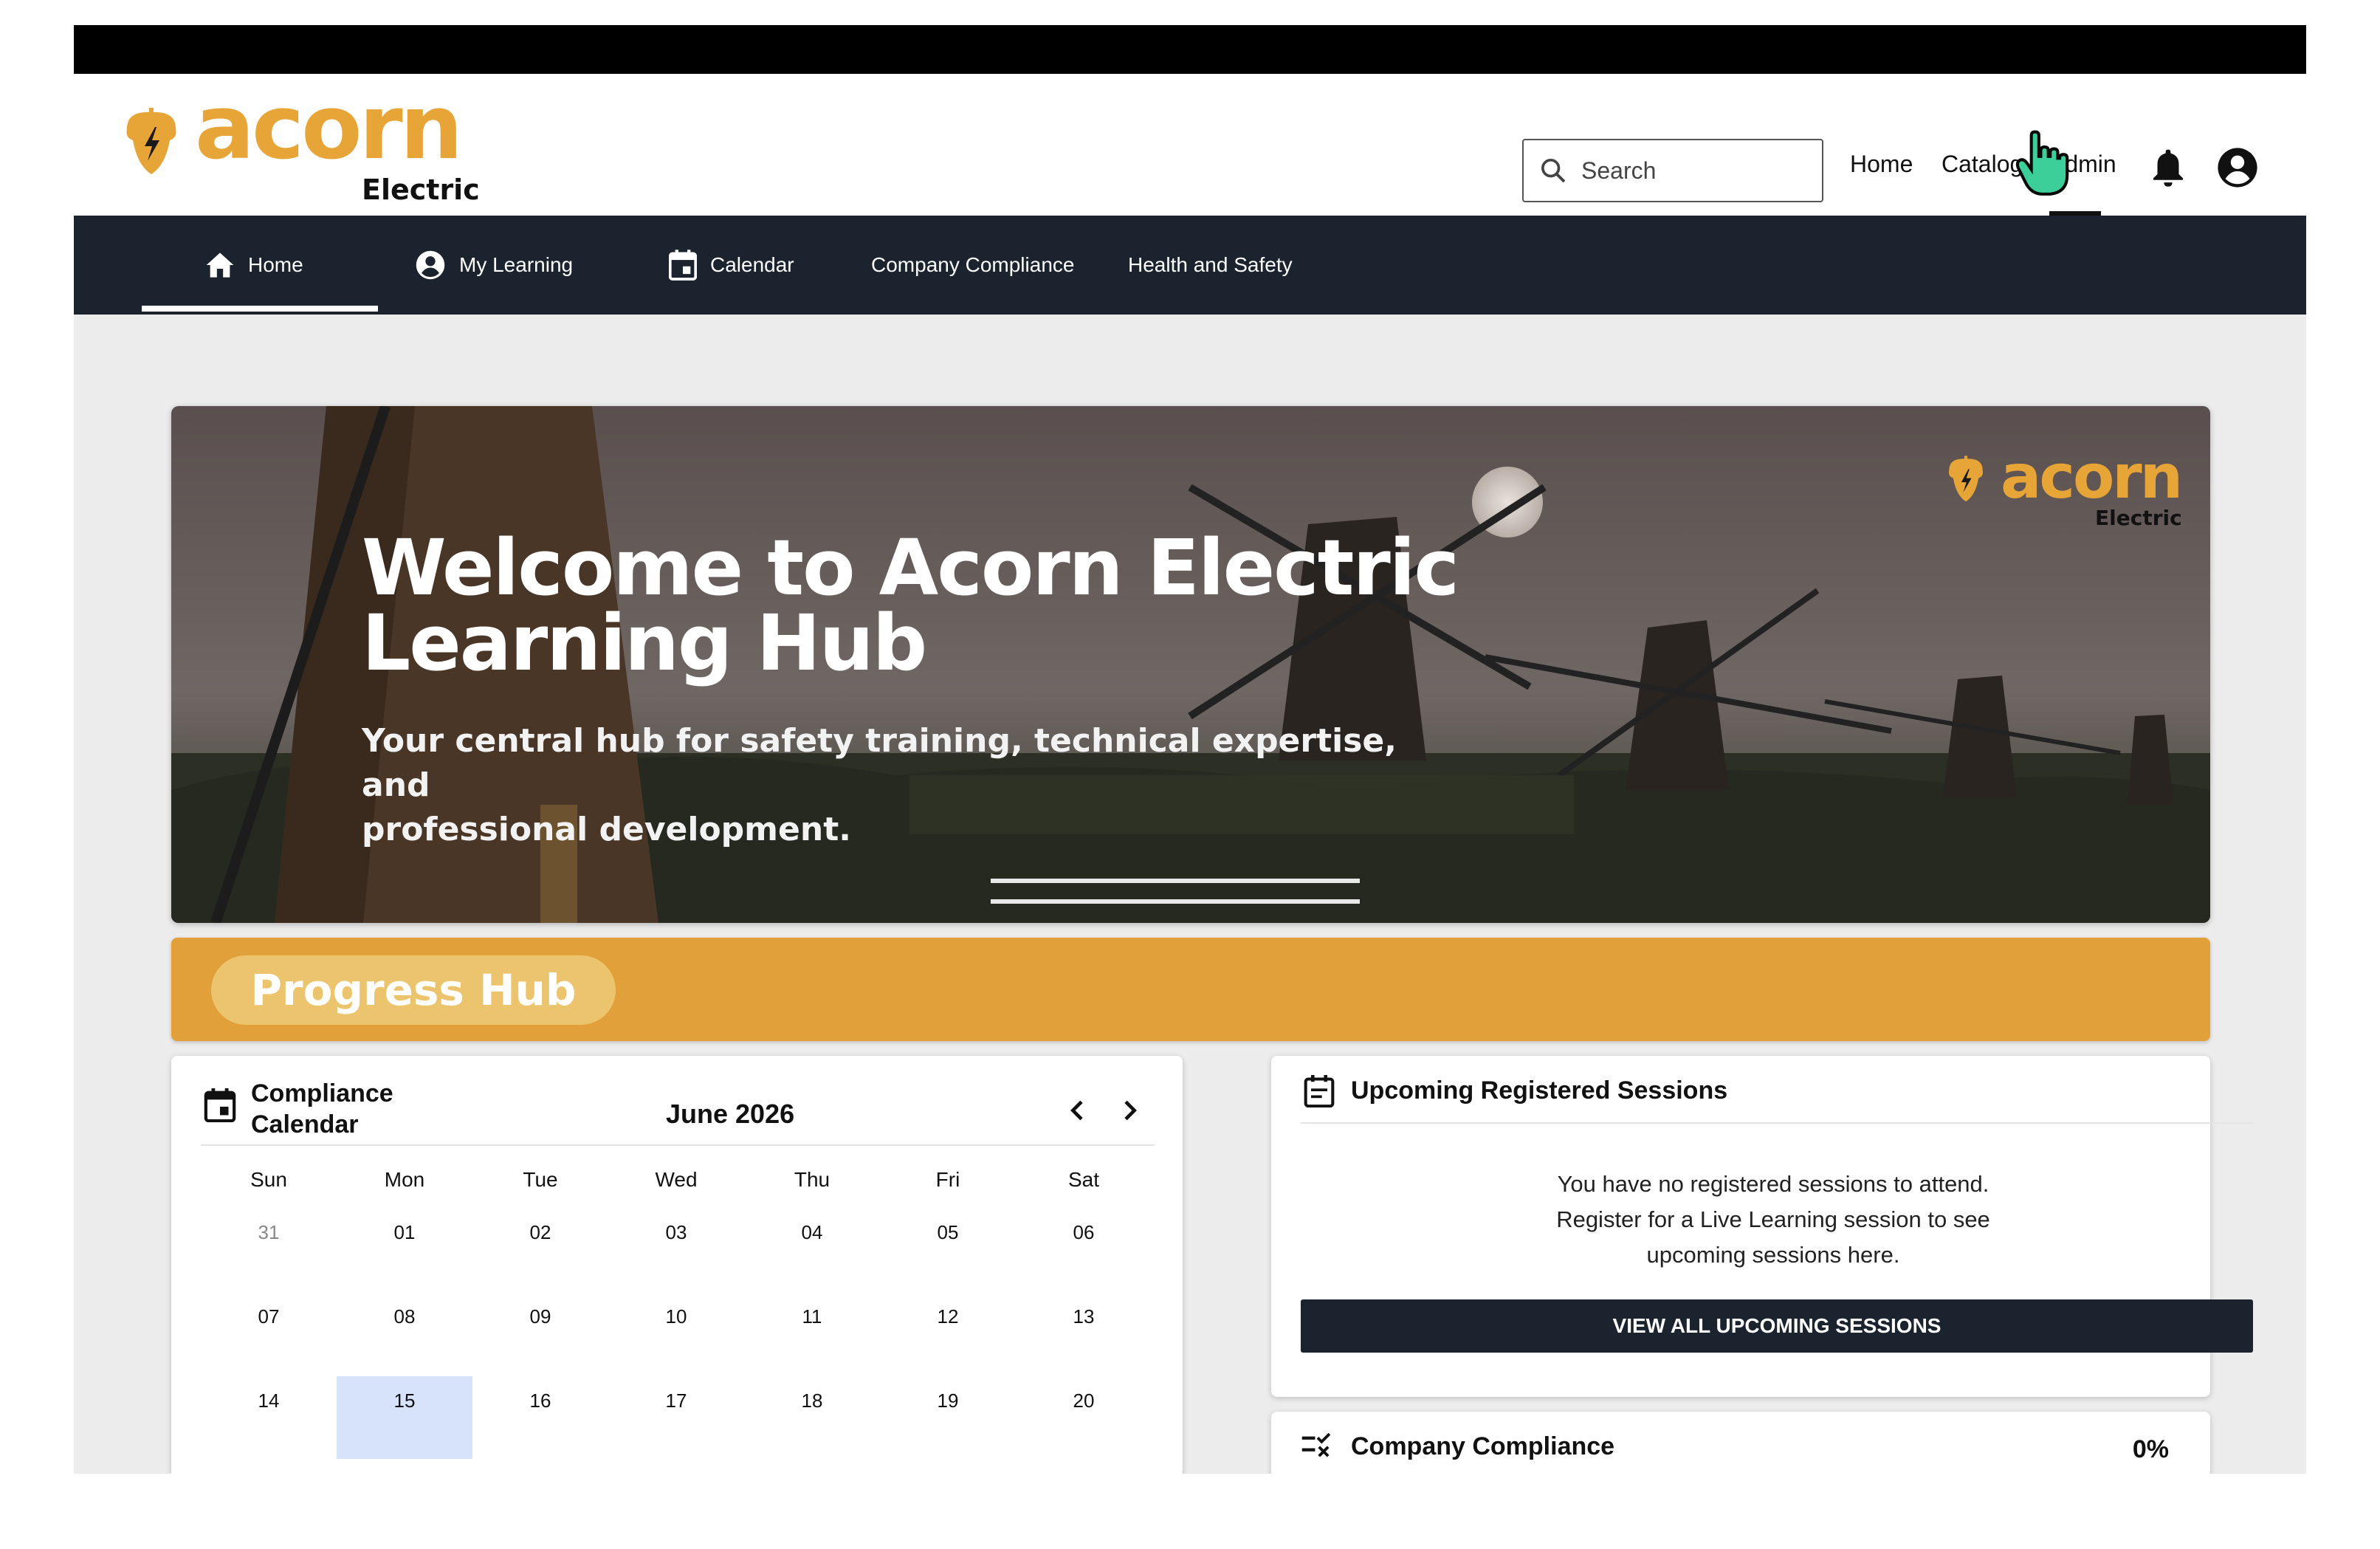  What do you see at coordinates (1540, 1090) in the screenshot?
I see `sessions-title: Upcoming Registered Sessions` at bounding box center [1540, 1090].